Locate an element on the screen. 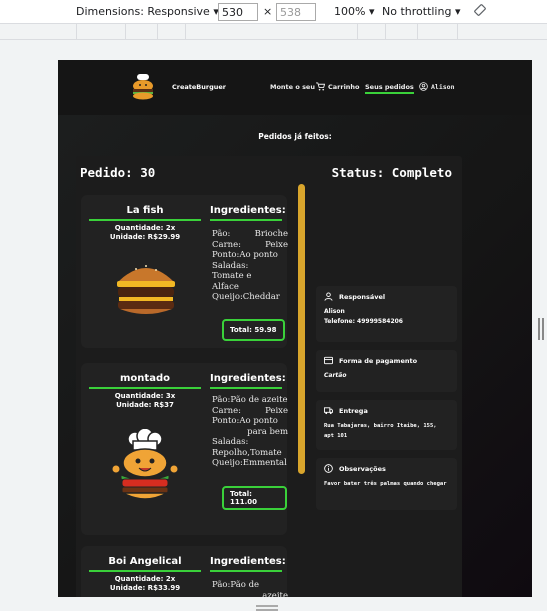 The image size is (547, 611). ingredient-line: Alface is located at coordinates (225, 286).